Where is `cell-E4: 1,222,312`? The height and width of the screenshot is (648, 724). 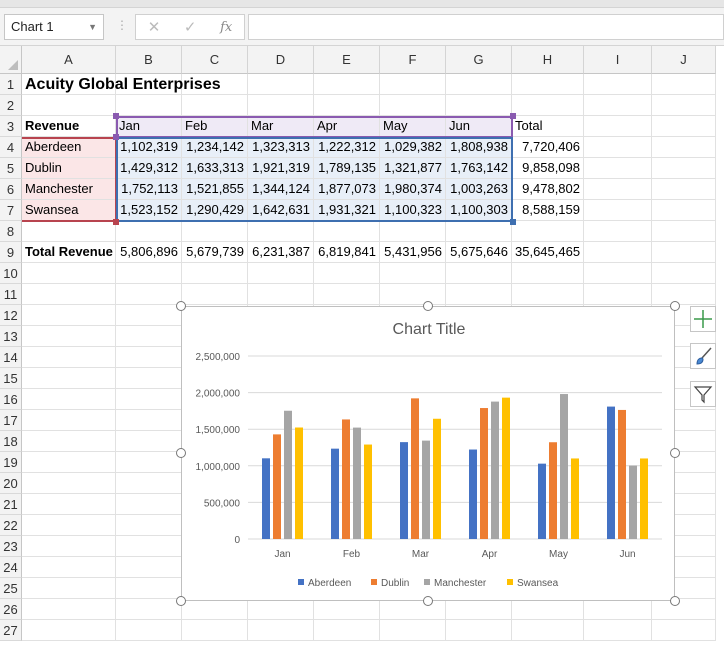 cell-E4: 1,222,312 is located at coordinates (347, 147).